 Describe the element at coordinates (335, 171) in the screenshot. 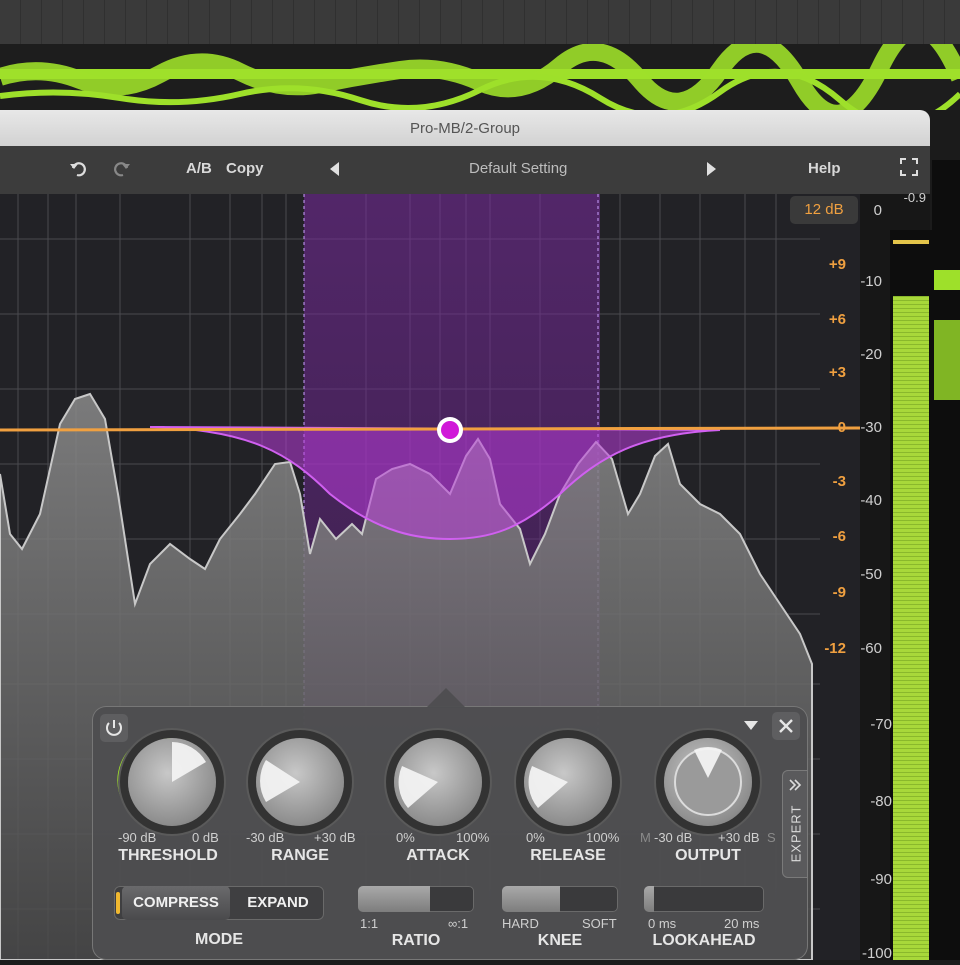

I see `preset-previous-icon` at that location.